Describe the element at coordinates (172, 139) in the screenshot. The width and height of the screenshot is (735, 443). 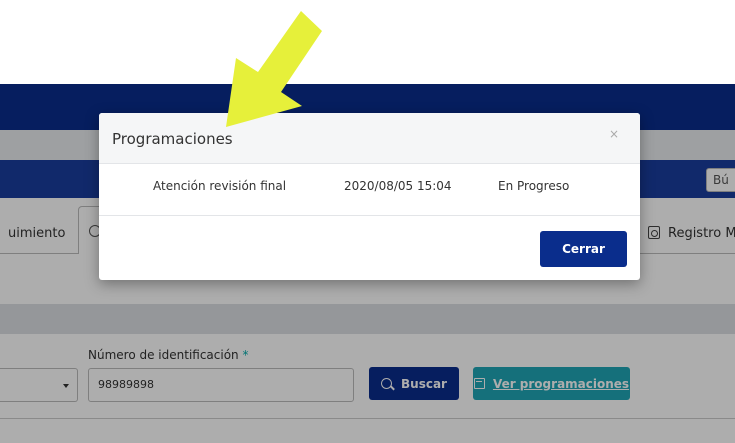
I see `modal-title: Programaciones` at that location.